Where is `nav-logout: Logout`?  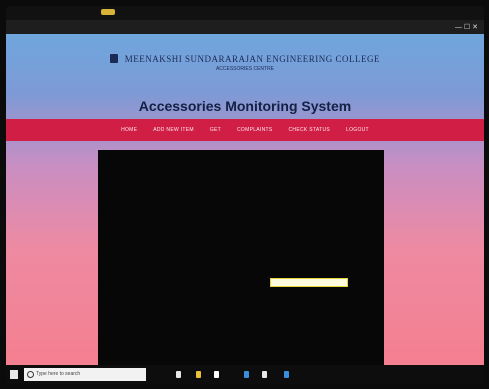 nav-logout: Logout is located at coordinates (357, 130).